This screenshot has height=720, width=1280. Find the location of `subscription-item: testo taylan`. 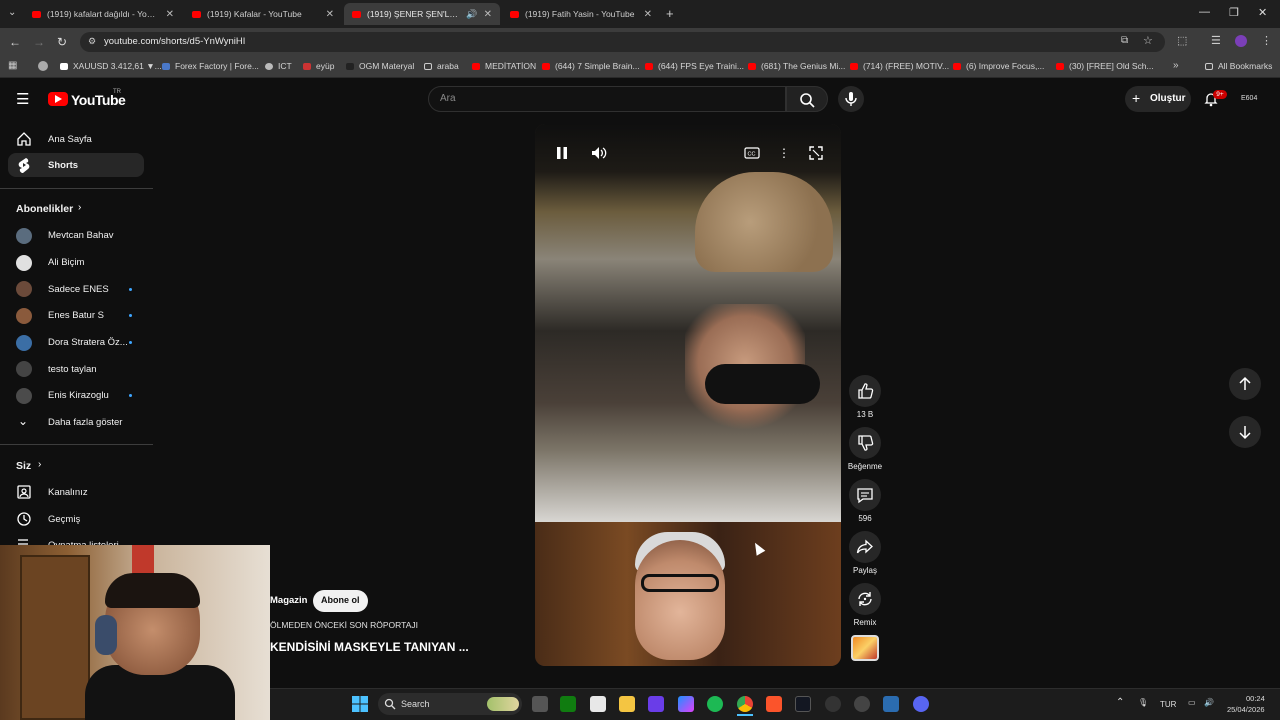

subscription-item: testo taylan is located at coordinates (72, 369).